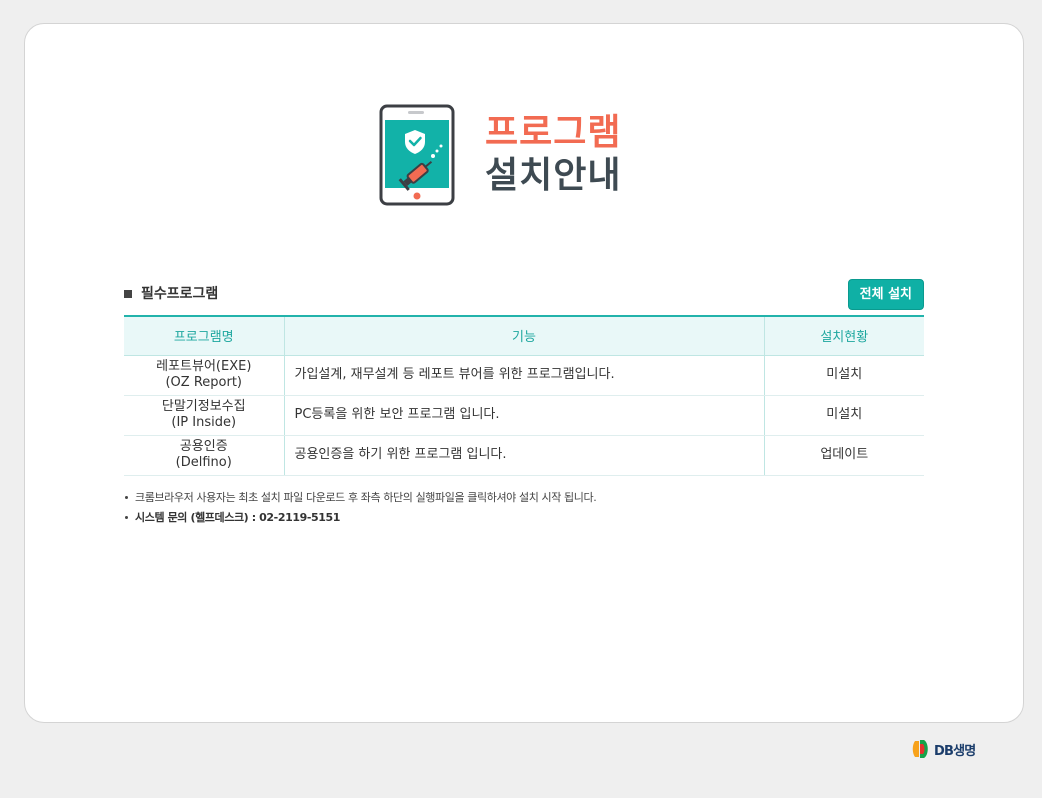 The image size is (1042, 798). Describe the element at coordinates (204, 422) in the screenshot. I see `program-name-sub: (IP Inside)` at that location.